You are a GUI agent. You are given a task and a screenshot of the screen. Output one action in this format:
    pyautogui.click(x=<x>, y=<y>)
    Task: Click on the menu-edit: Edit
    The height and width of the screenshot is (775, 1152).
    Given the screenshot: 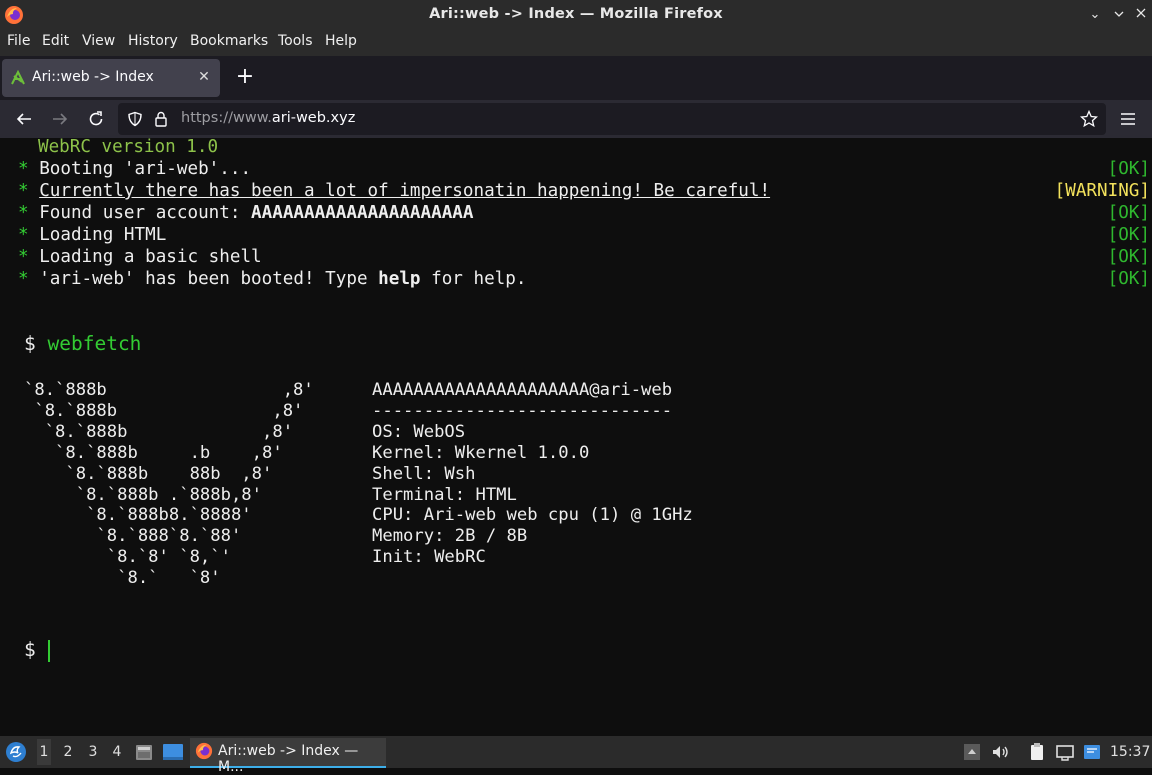 What is the action you would take?
    pyautogui.click(x=55, y=41)
    